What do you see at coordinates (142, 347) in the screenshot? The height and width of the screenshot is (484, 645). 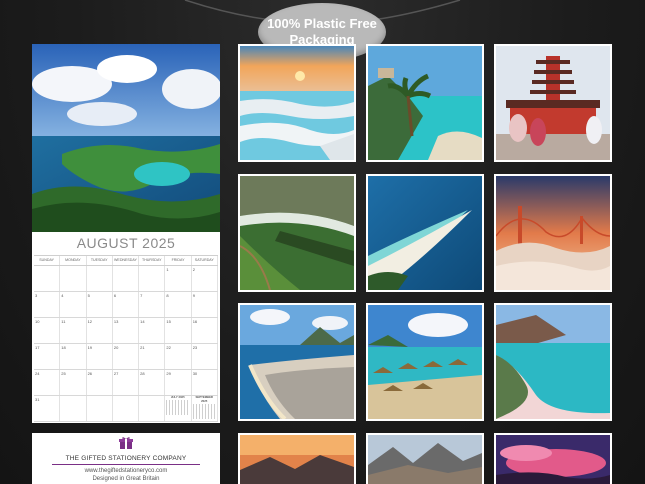 I see `day-number: 21` at bounding box center [142, 347].